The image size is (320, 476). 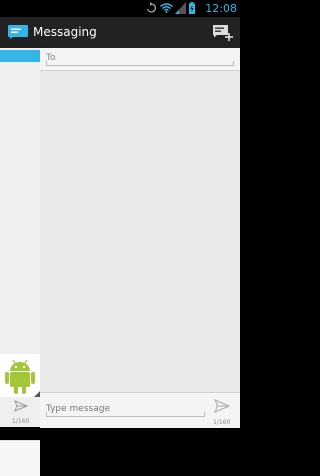 What do you see at coordinates (20, 262) in the screenshot?
I see `previous-conversation-panel` at bounding box center [20, 262].